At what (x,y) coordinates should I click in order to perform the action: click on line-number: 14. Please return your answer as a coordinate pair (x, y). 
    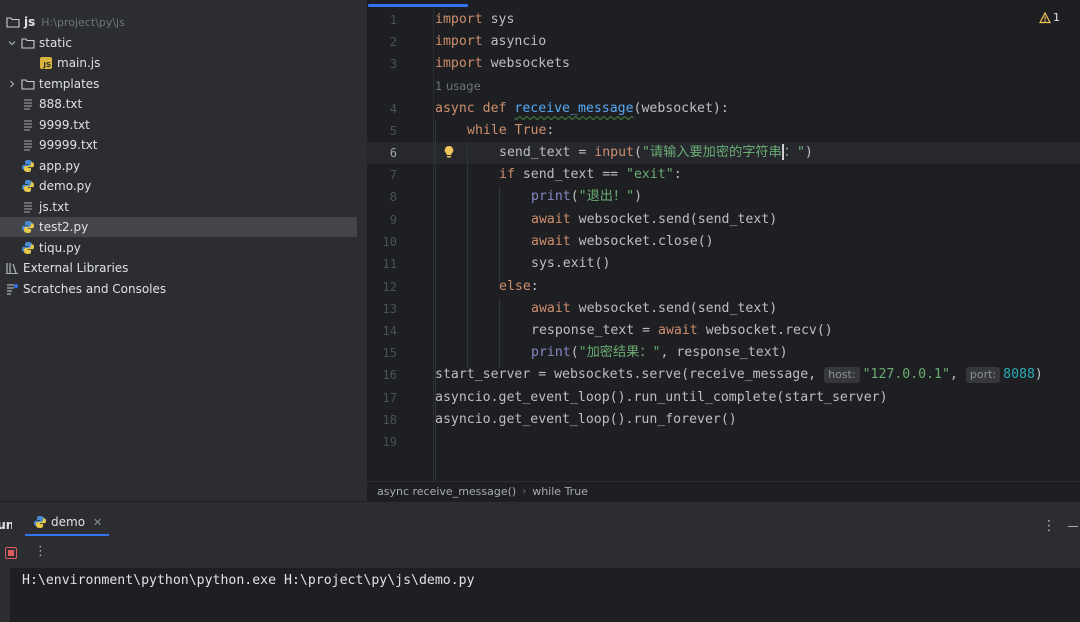
    Looking at the image, I should click on (389, 331).